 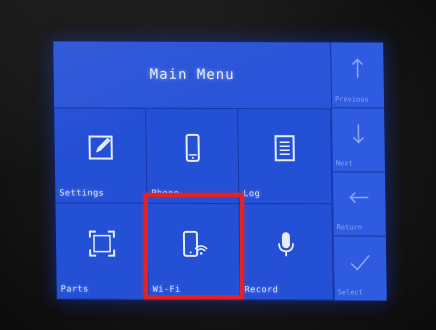 What do you see at coordinates (100, 148) in the screenshot?
I see `edit-icon` at bounding box center [100, 148].